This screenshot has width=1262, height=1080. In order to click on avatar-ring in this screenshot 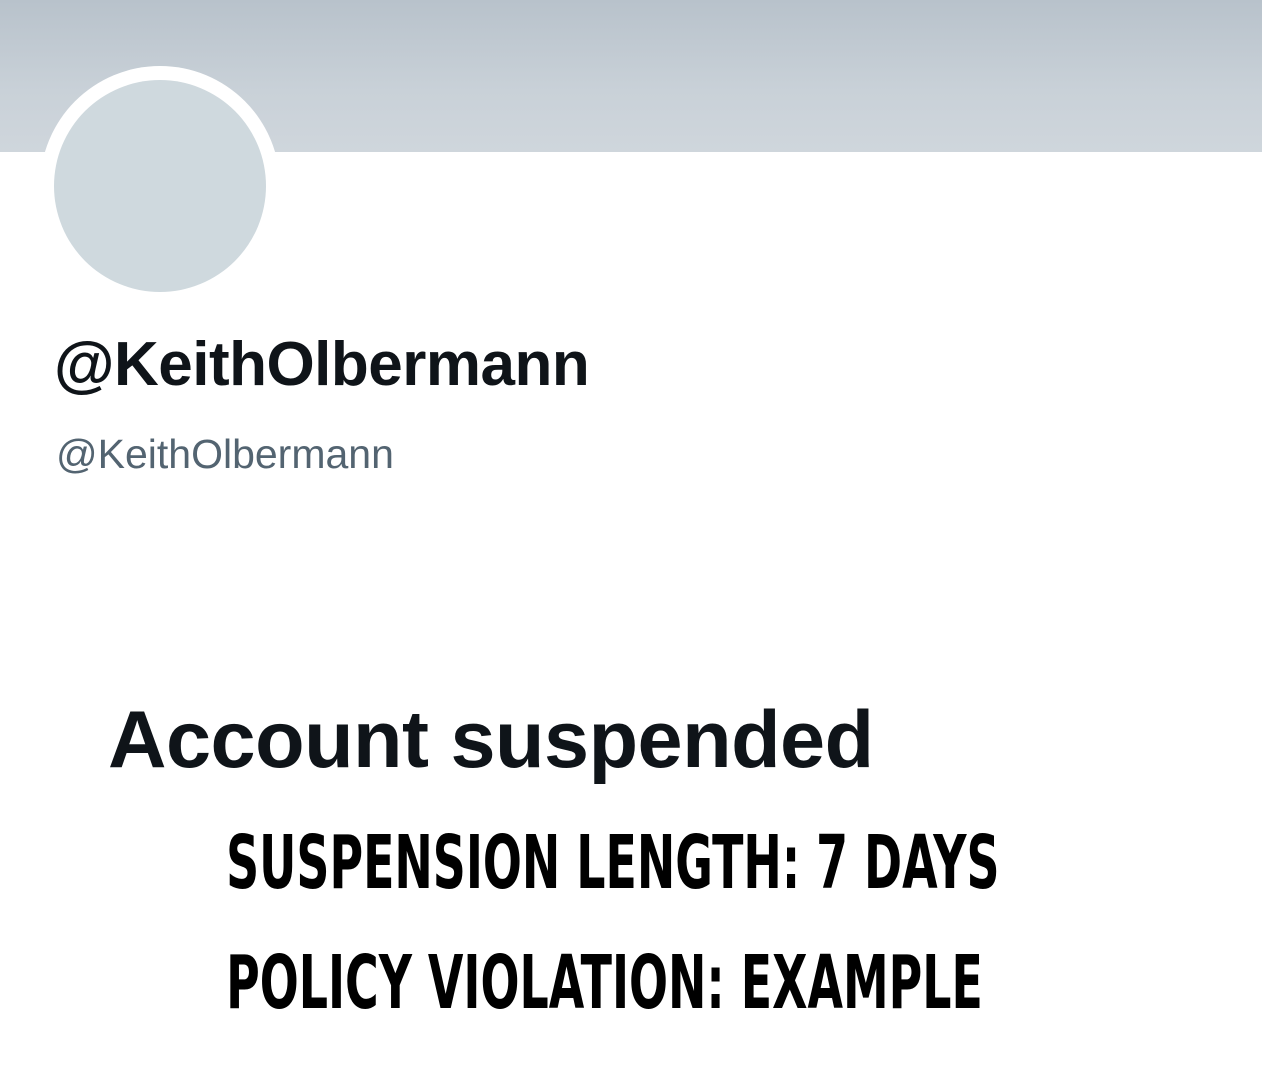, I will do `click(160, 186)`.